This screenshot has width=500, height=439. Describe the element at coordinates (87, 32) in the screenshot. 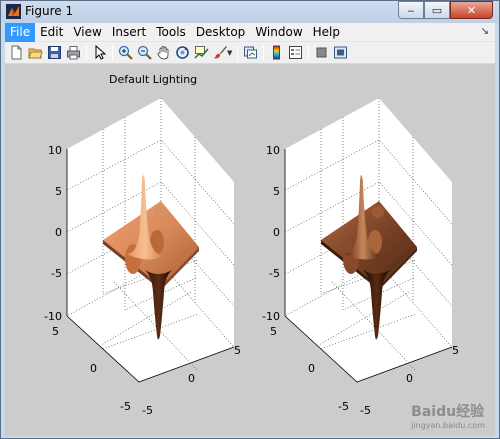

I see `menu-view: View` at that location.